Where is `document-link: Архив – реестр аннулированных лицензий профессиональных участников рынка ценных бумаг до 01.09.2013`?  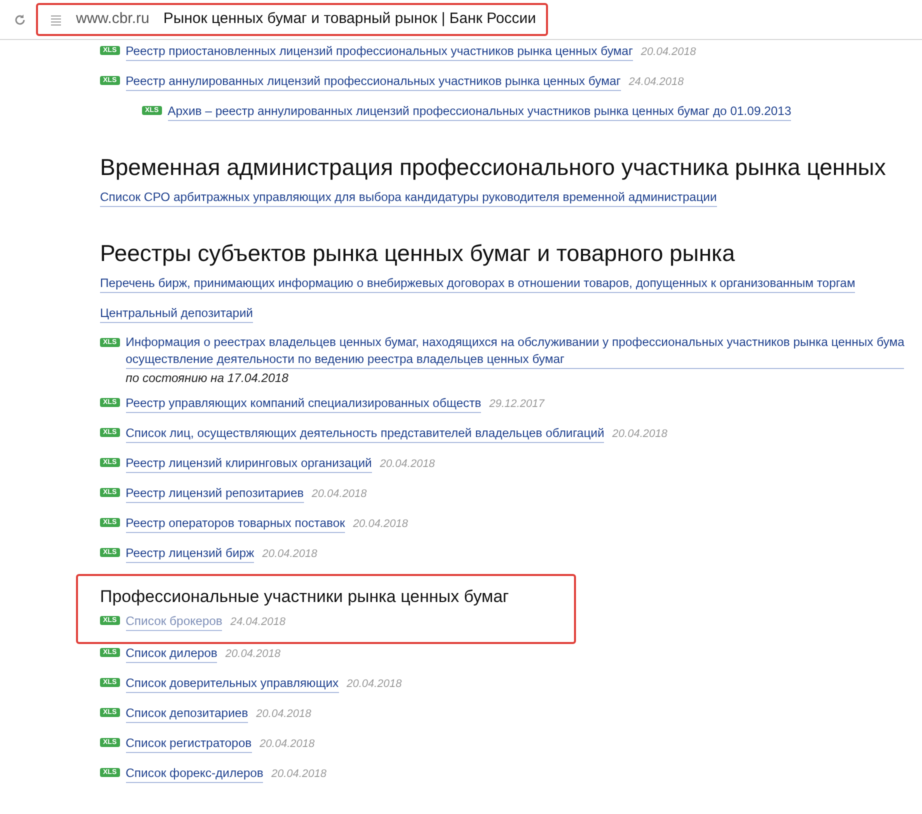 document-link: Архив – реестр аннулированных лицензий профессиональных участников рынка ценных бумаг до 01.09.2013 is located at coordinates (480, 112).